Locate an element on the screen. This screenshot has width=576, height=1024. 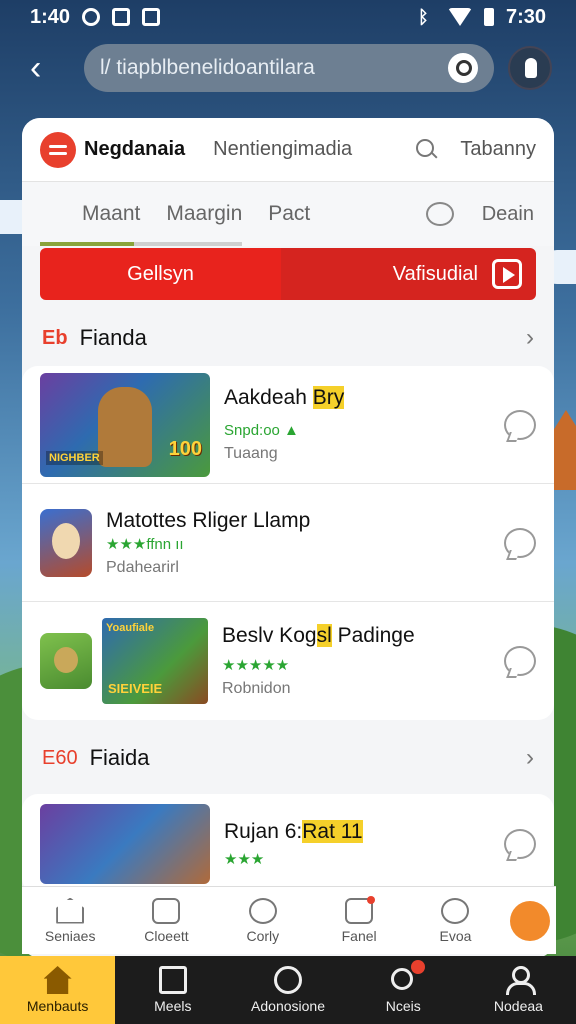
action-fab-button is located at coordinates (529, 920).